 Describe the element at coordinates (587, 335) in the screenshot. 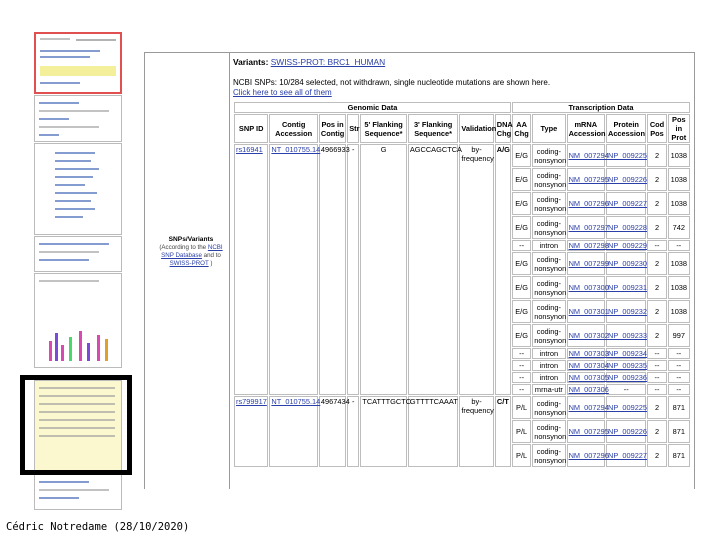

I see `mrna-accession-link: NM_007302` at that location.